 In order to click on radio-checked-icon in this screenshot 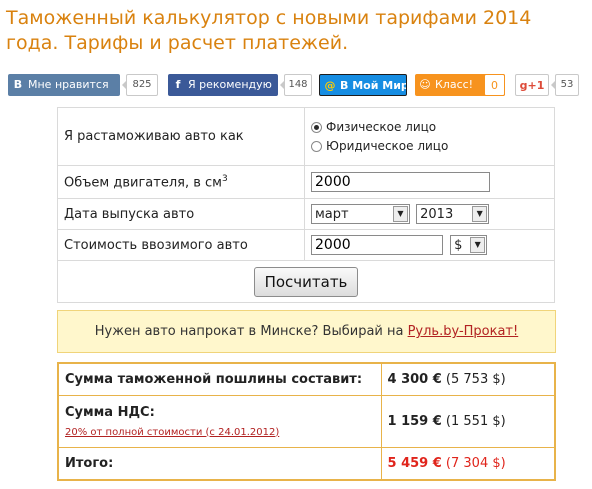, I will do `click(316, 127)`.